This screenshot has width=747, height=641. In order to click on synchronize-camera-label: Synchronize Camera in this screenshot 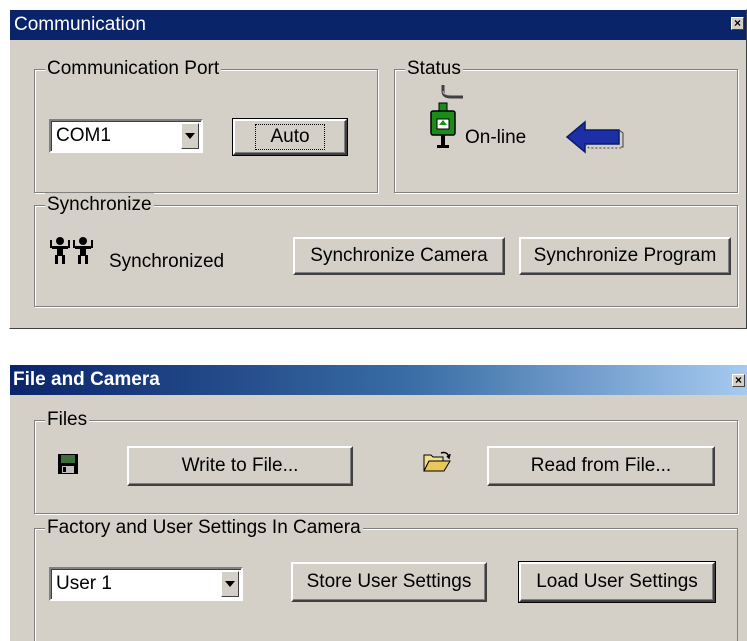, I will do `click(399, 255)`.